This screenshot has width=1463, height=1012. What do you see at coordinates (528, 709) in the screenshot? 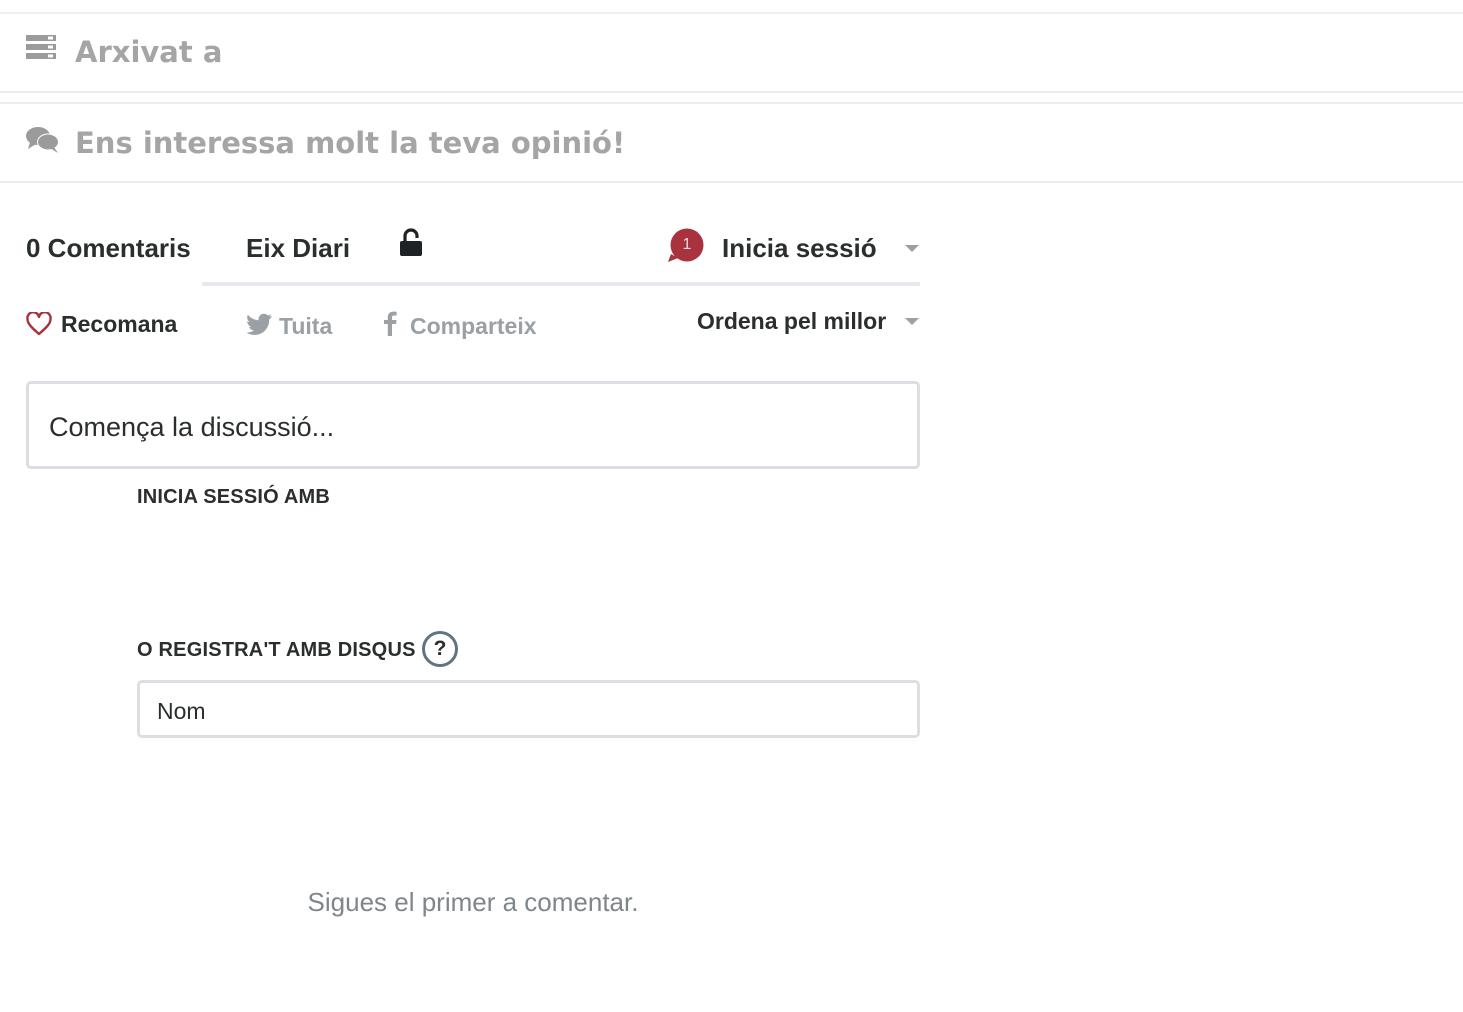
I see `name-field: Nom` at bounding box center [528, 709].